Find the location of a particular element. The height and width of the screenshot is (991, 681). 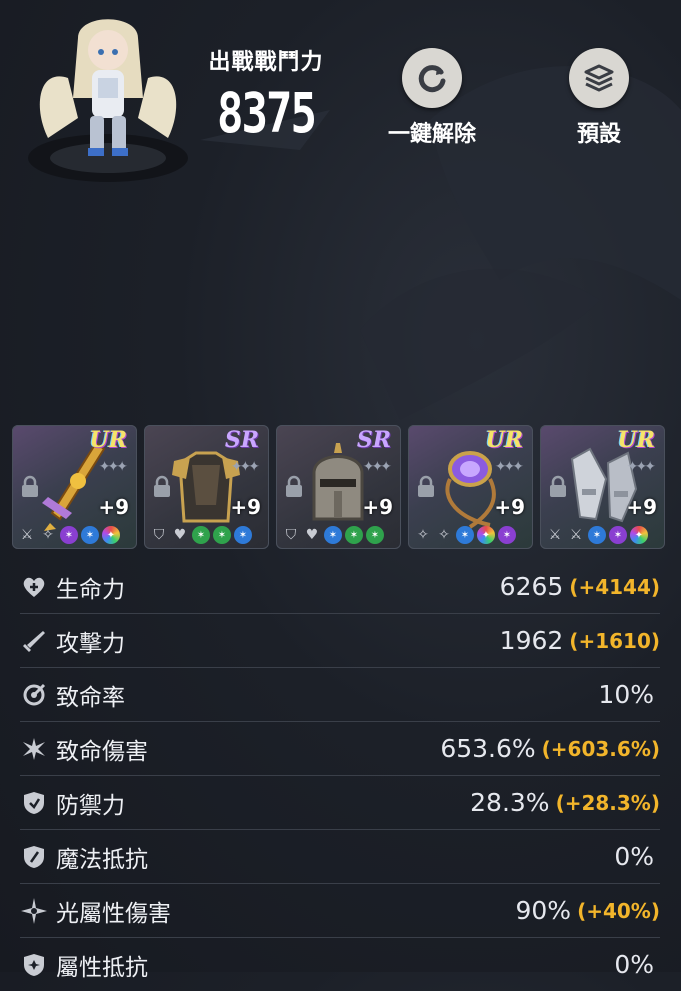

unequip-all-label: 一鍵解除 is located at coordinates (431, 134).